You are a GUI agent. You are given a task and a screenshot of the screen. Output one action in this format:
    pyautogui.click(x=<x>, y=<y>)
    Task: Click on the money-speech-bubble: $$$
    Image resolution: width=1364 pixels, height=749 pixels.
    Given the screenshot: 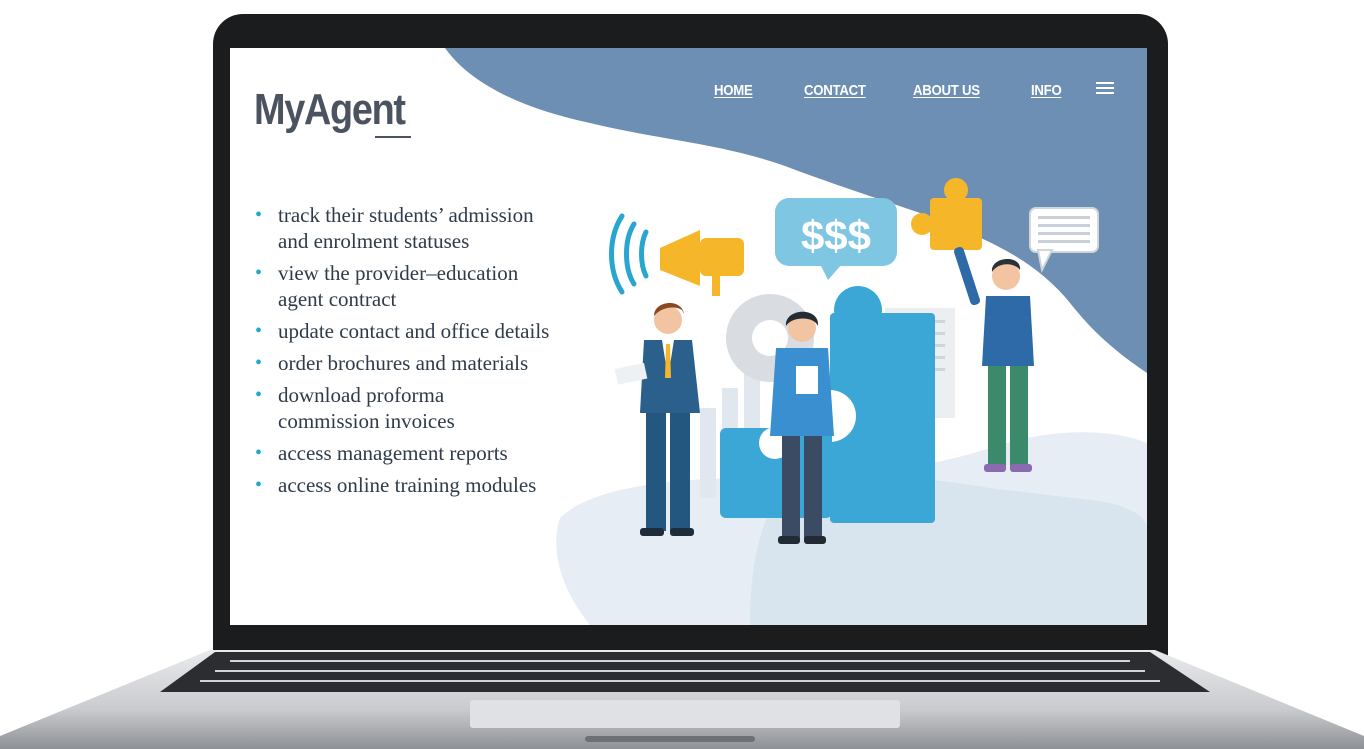 What is the action you would take?
    pyautogui.click(x=836, y=239)
    